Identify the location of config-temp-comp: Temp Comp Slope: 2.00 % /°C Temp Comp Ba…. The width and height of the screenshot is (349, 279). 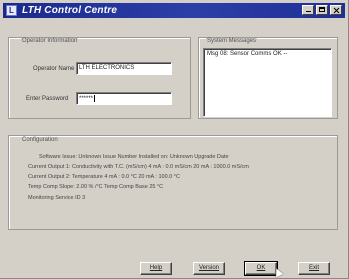
(96, 187).